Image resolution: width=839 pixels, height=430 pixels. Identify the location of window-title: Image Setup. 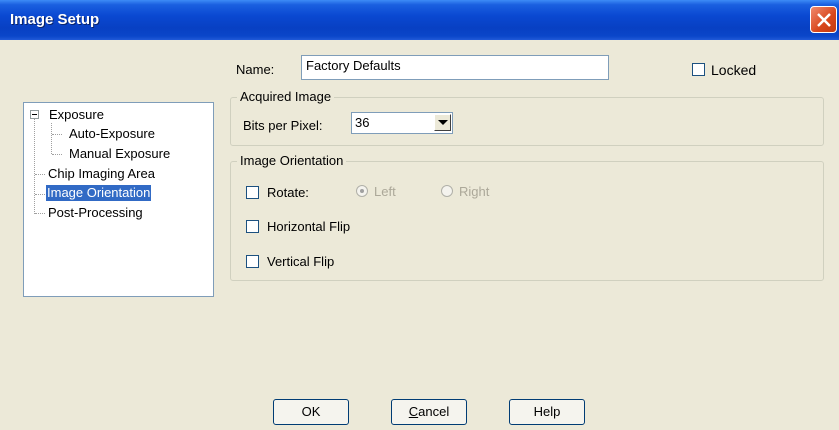
(55, 19).